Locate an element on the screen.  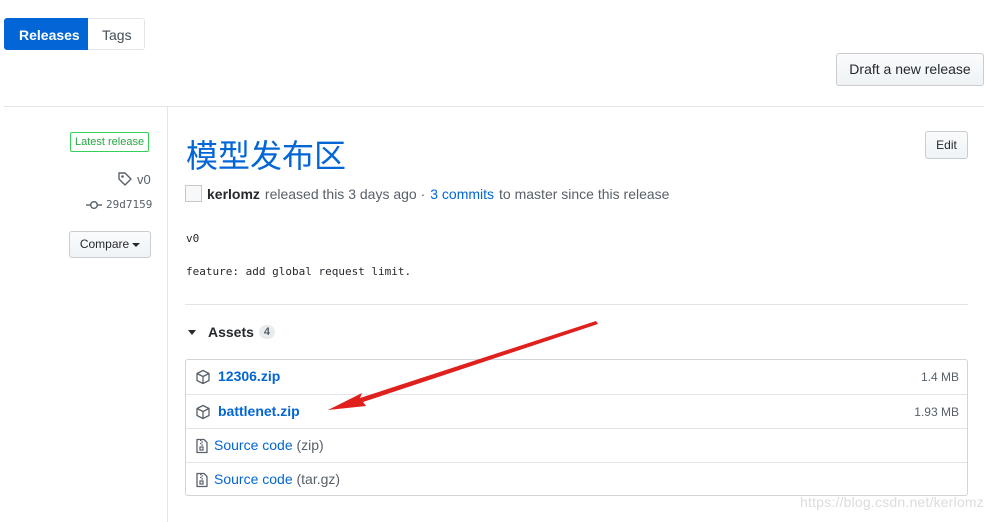
asset-link: Source code (tar.gz) is located at coordinates (277, 479).